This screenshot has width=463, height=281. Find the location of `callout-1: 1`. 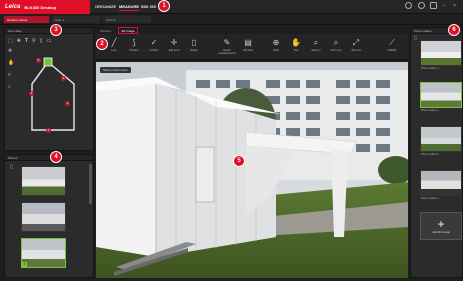

callout-1: 1 is located at coordinates (164, 6).